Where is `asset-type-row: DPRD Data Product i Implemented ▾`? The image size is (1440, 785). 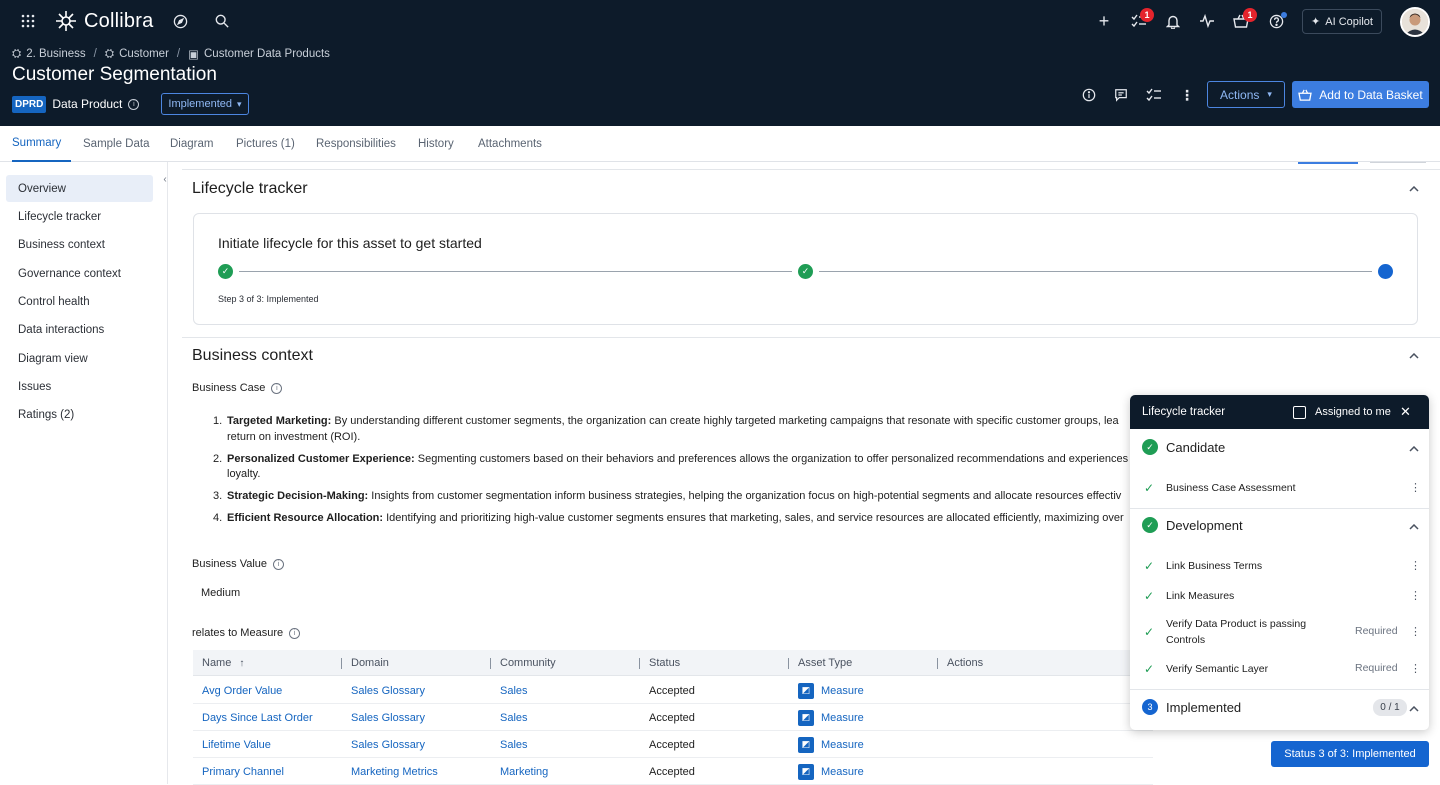
asset-type-row: DPRD Data Product i Implemented ▾ is located at coordinates (130, 104).